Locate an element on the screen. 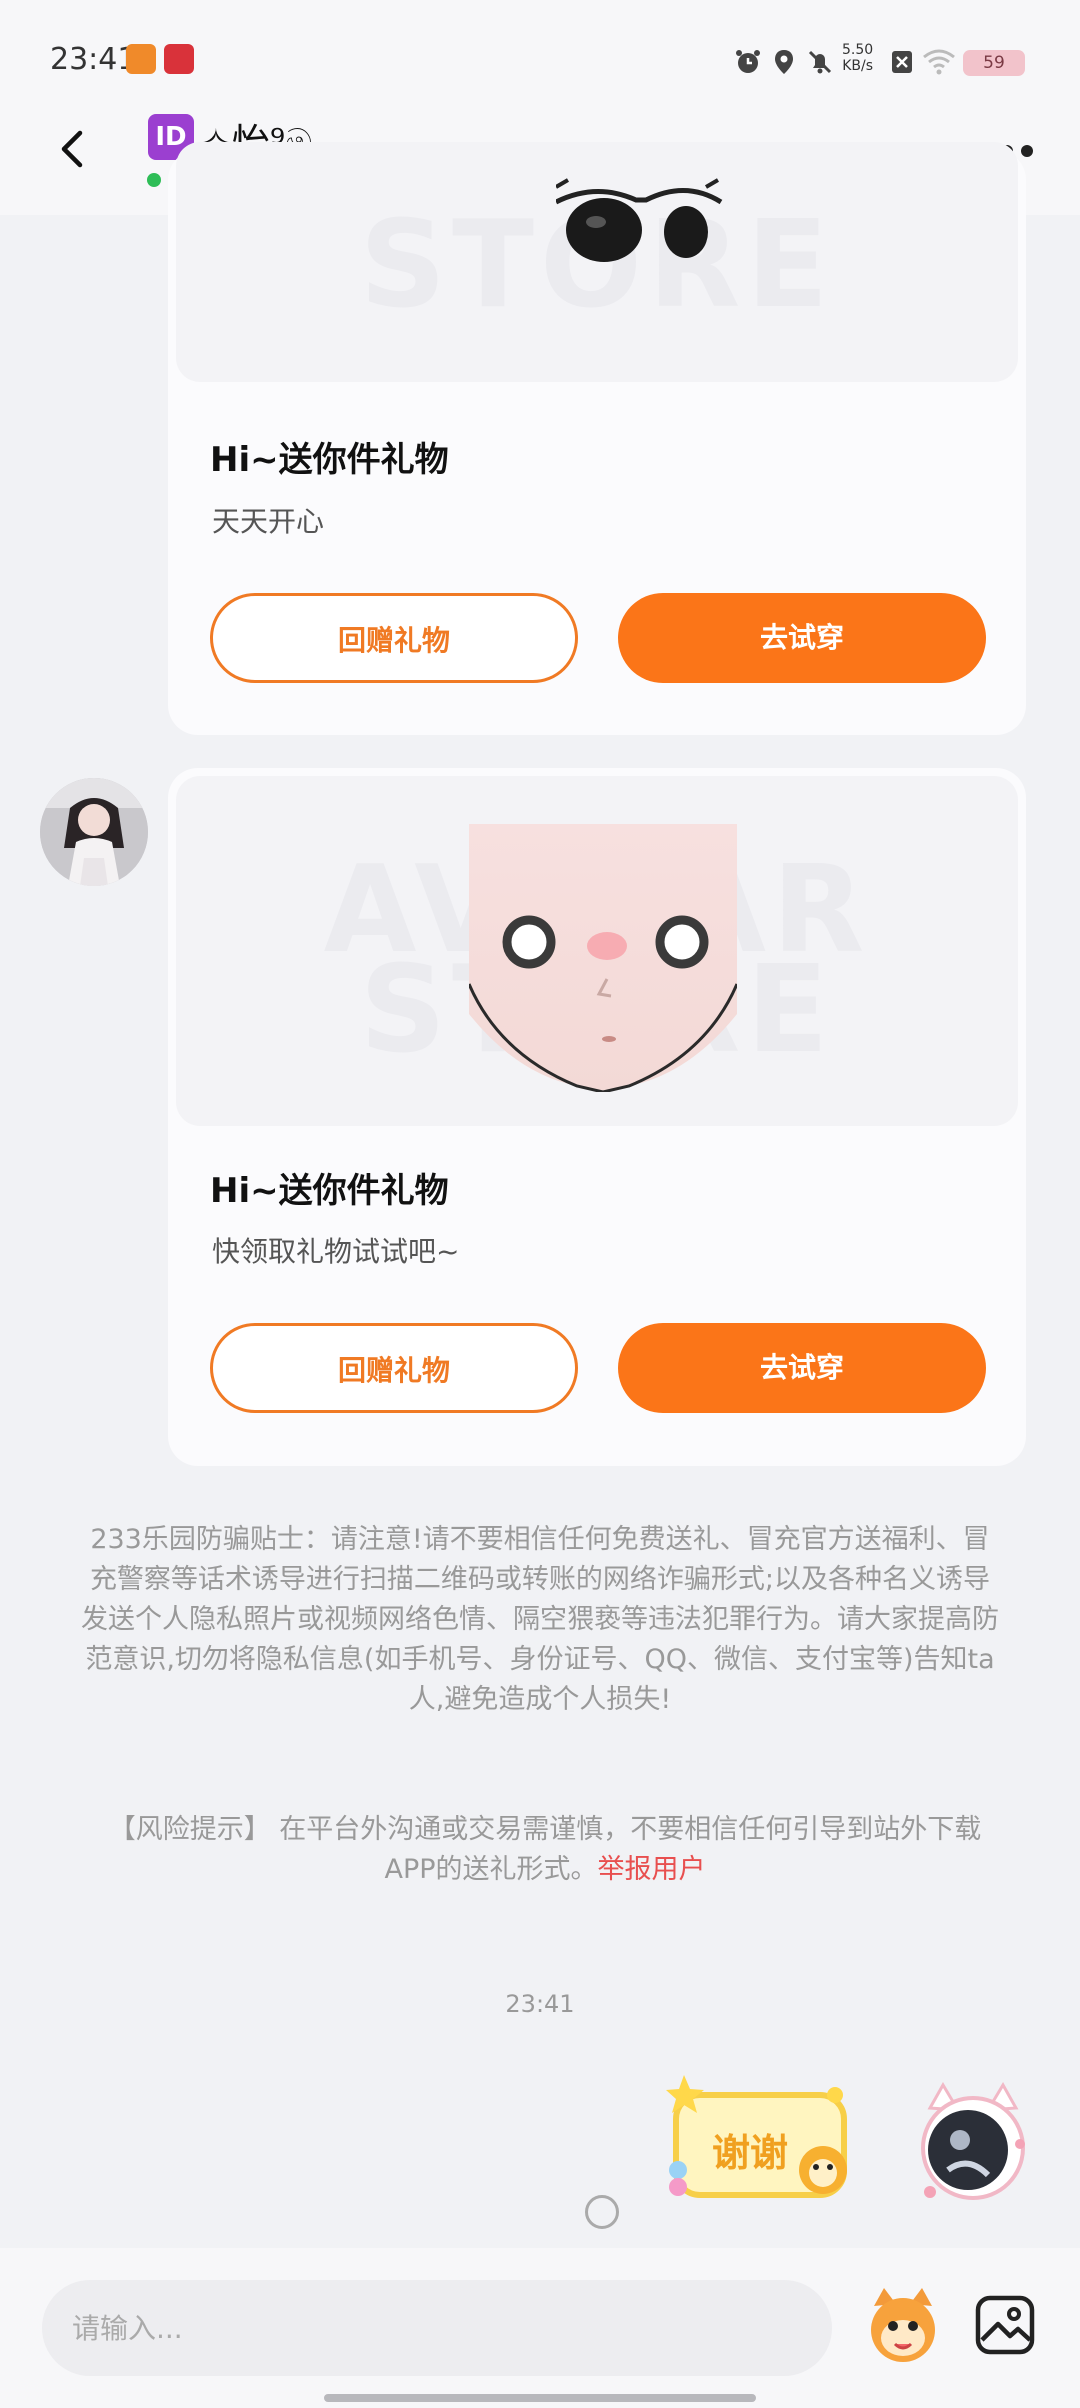 Image resolution: width=1080 pixels, height=2408 pixels. scroll-to-bottom-indicator is located at coordinates (602, 2212).